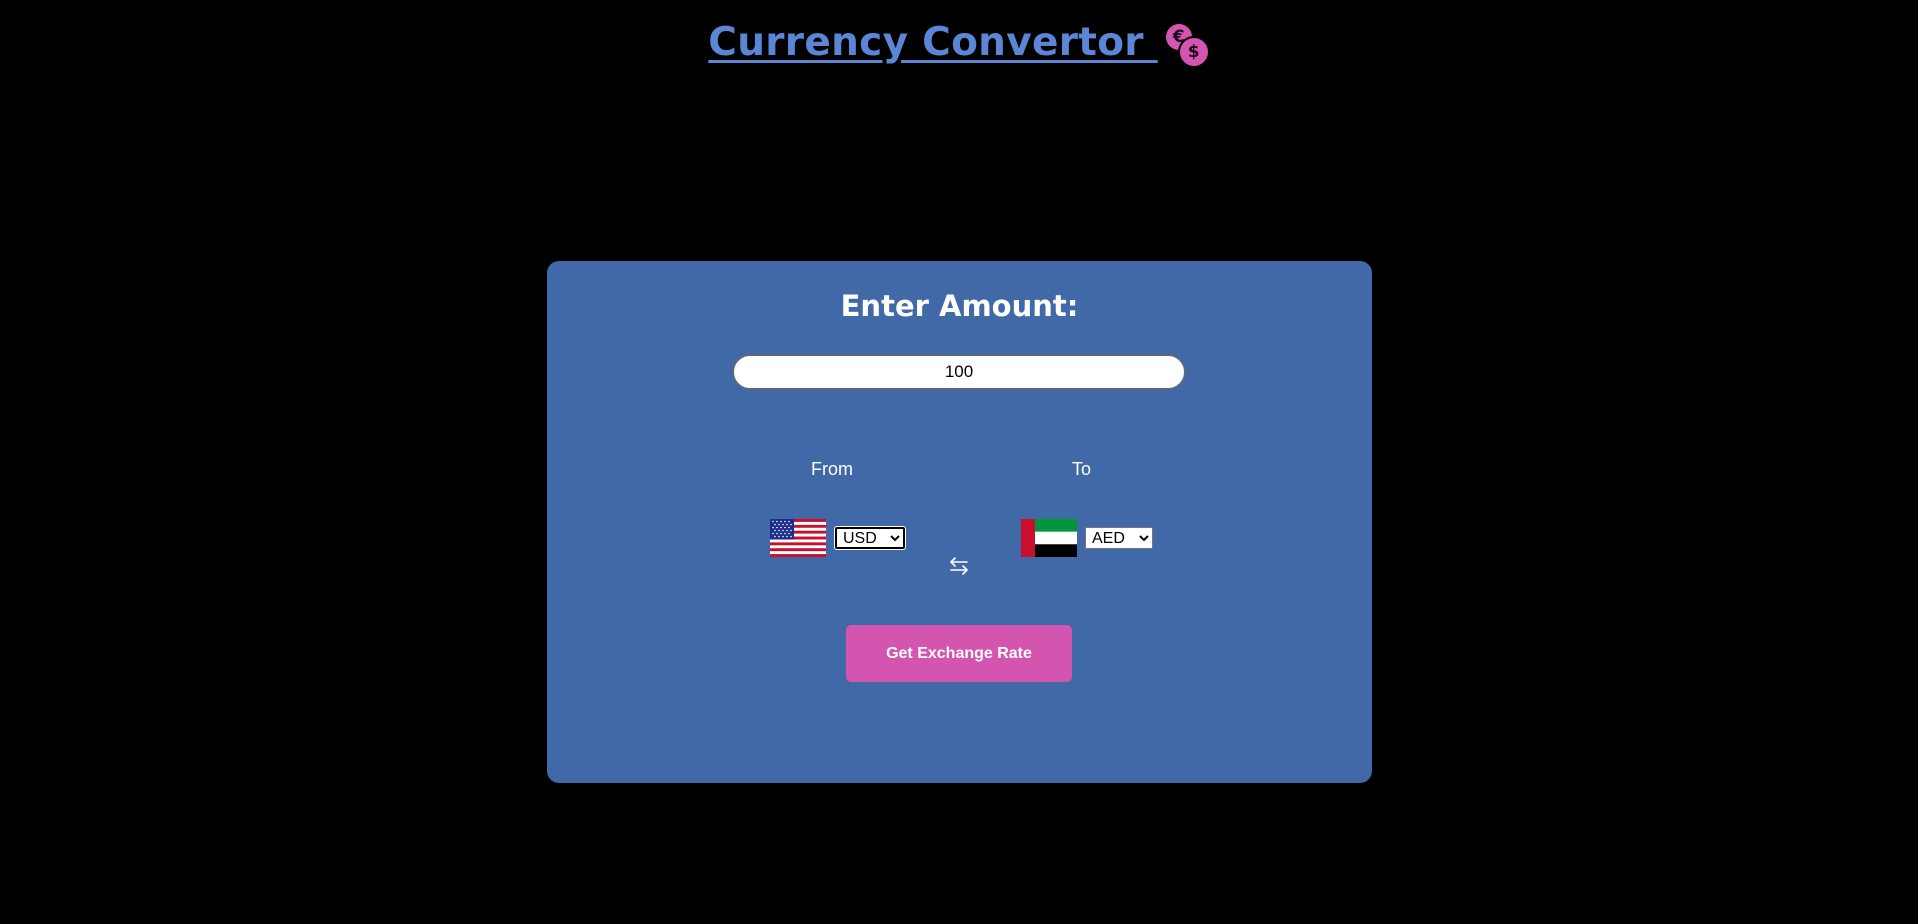 The image size is (1918, 924). Describe the element at coordinates (1082, 469) in the screenshot. I see `to-label: To` at that location.